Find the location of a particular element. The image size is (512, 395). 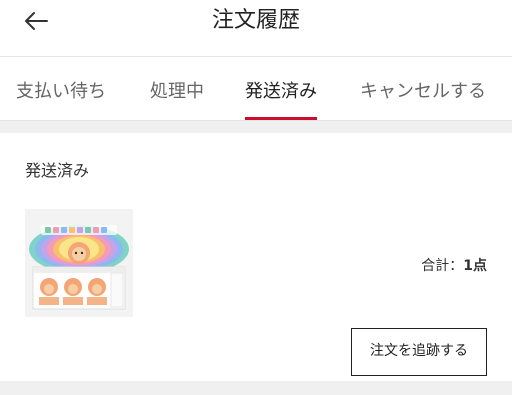

total-count: 1点 is located at coordinates (475, 266).